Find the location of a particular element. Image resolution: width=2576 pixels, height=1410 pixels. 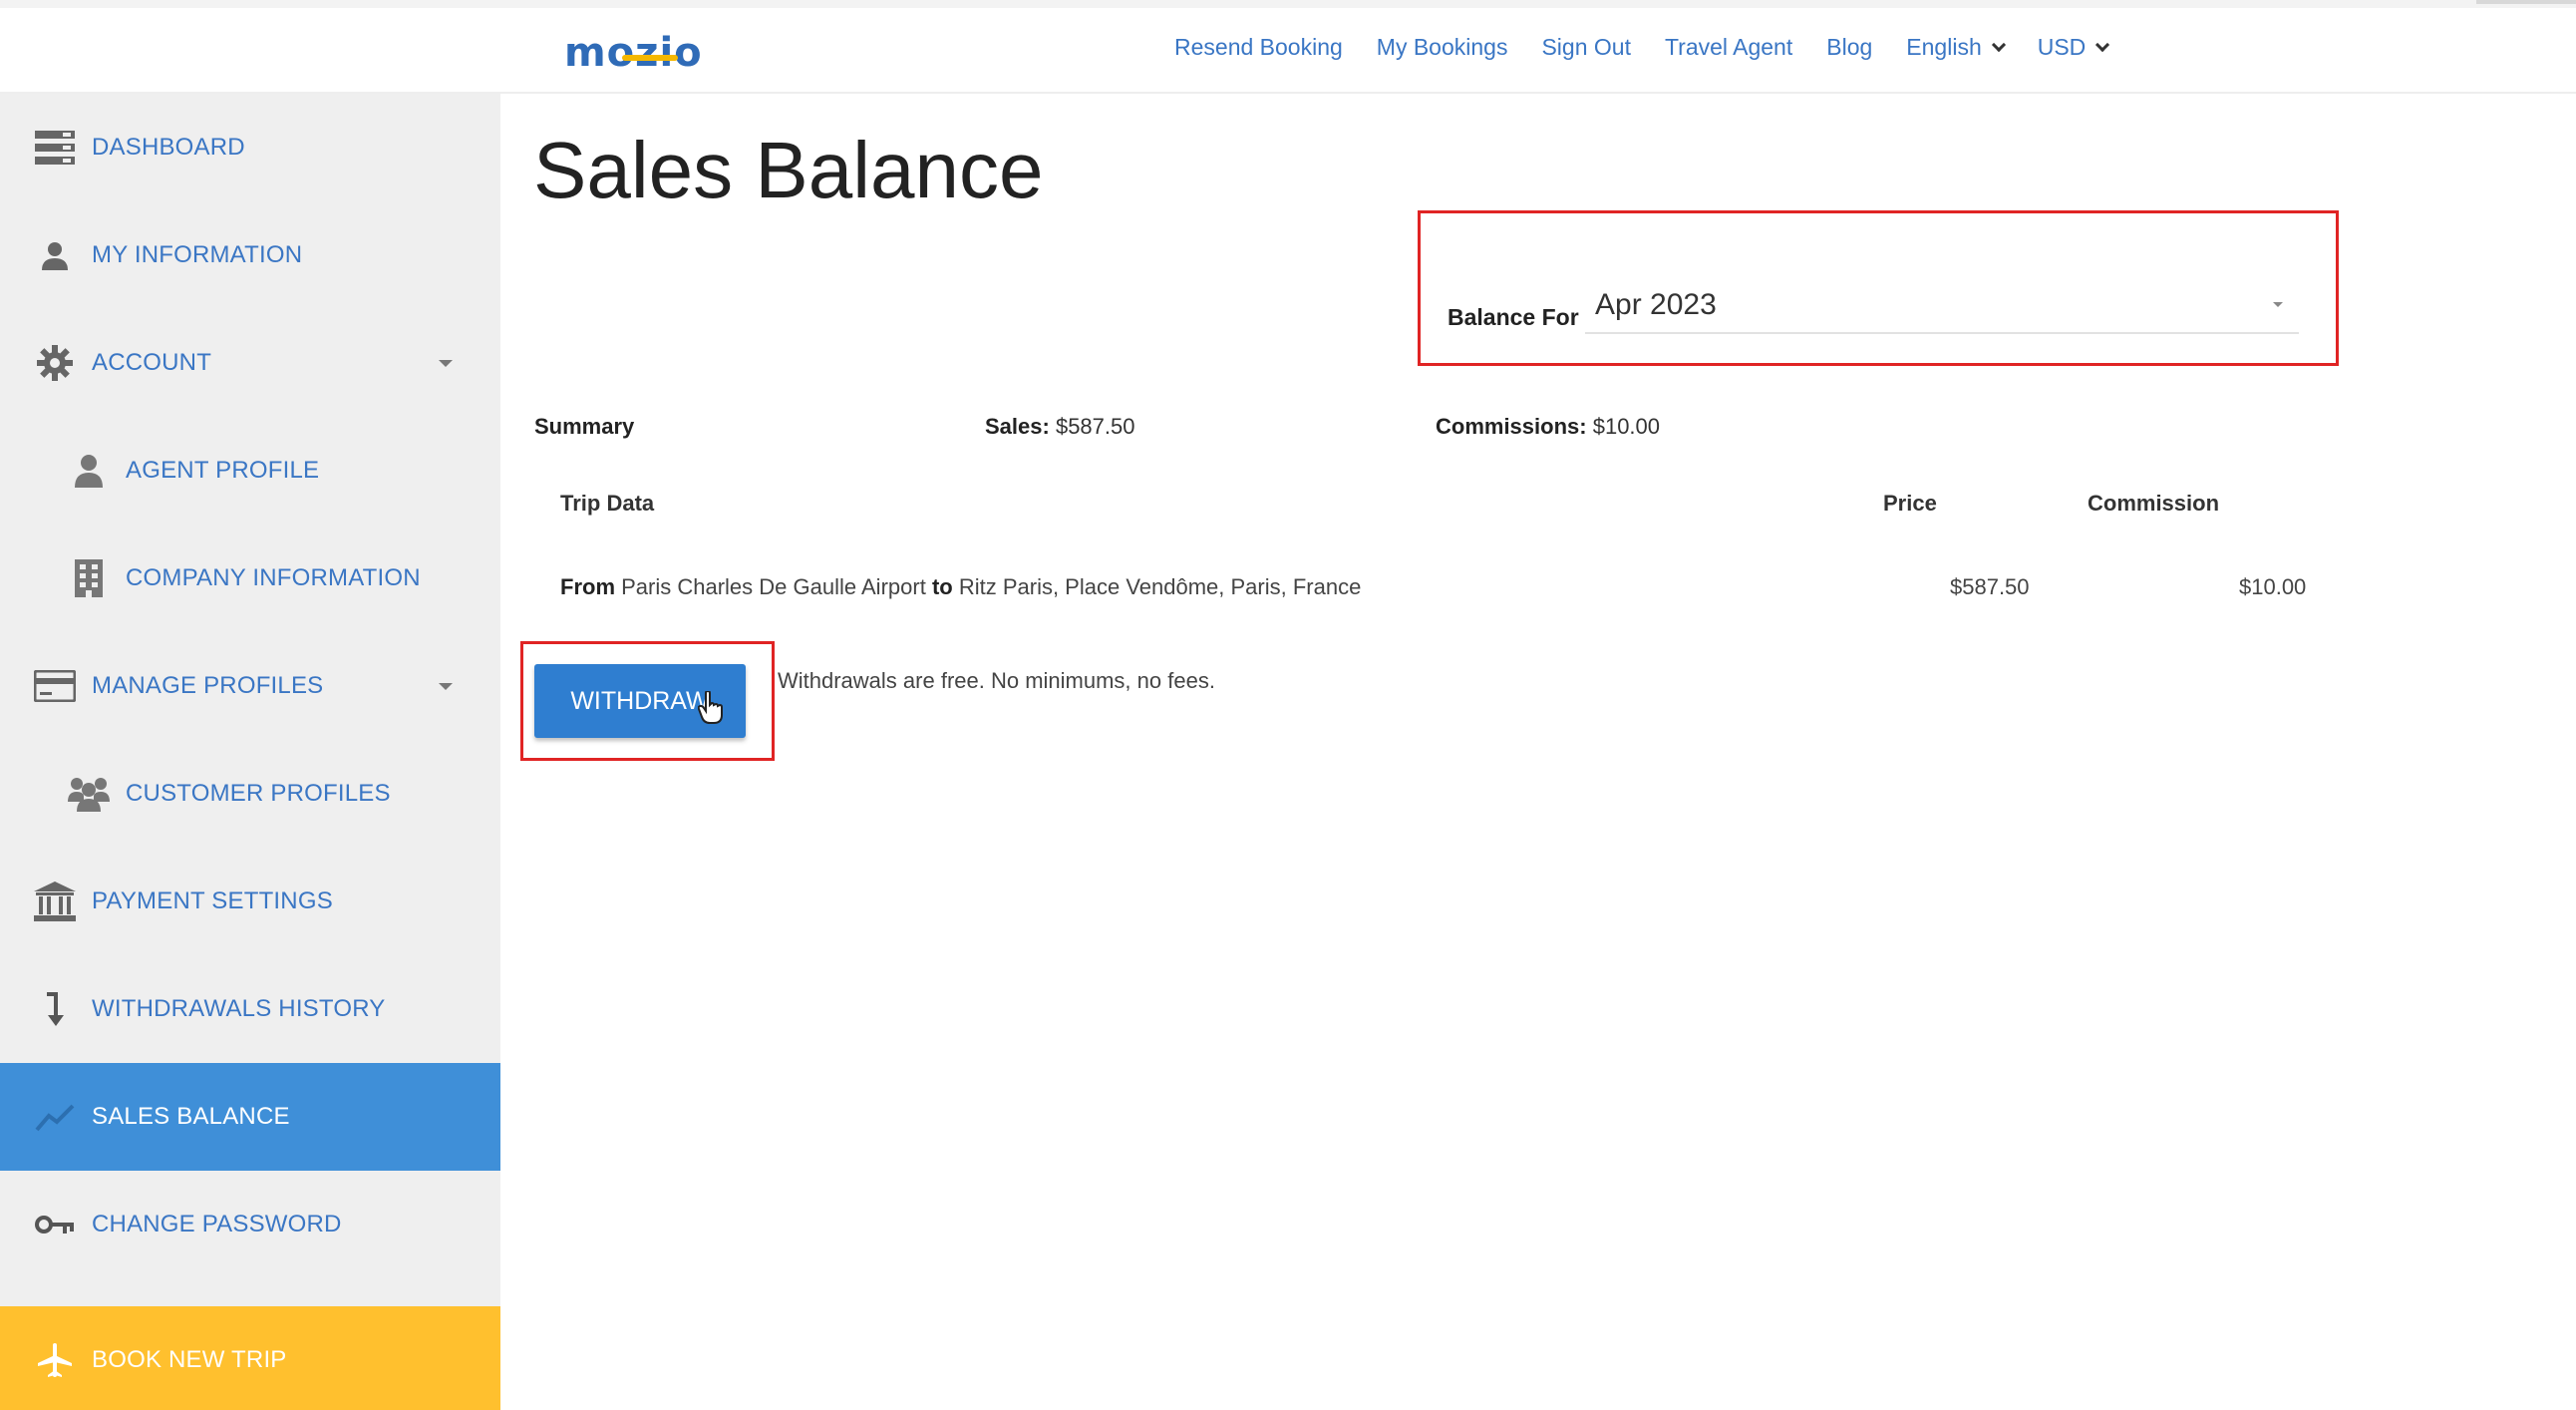

sidebar-item-book-new-trip: BOOK NEW TRIP is located at coordinates (250, 1358).